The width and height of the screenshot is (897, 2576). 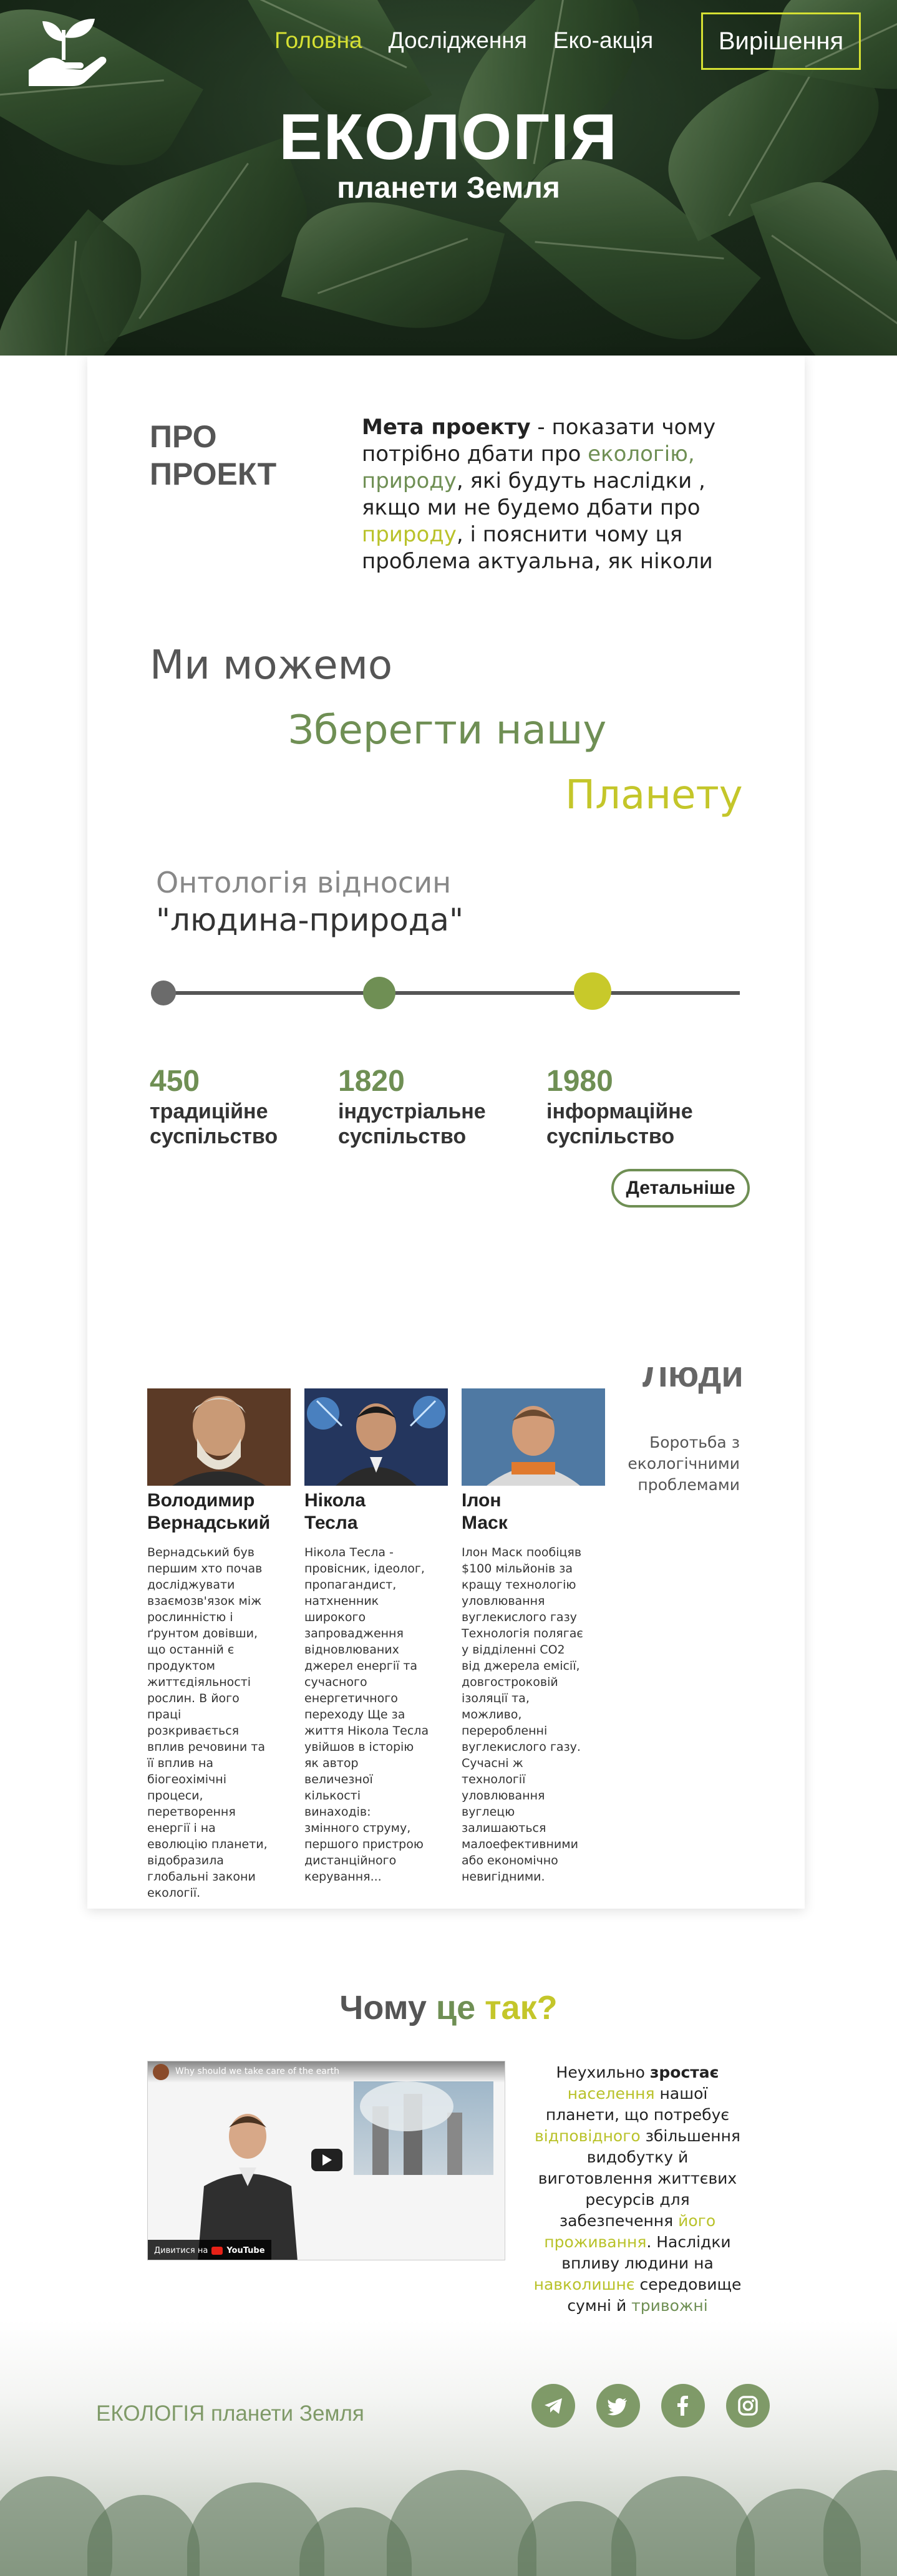 I want to click on twitter-icon, so click(x=618, y=2406).